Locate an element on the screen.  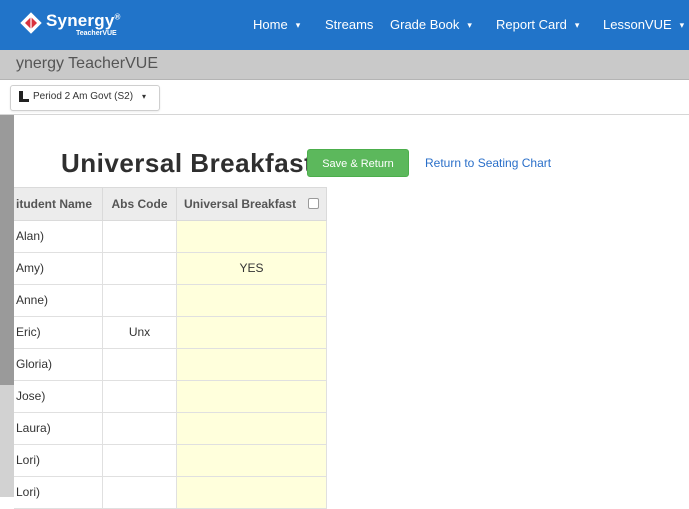
period-selector: Period 2 Am Govt (S2) ▾ is located at coordinates (85, 98).